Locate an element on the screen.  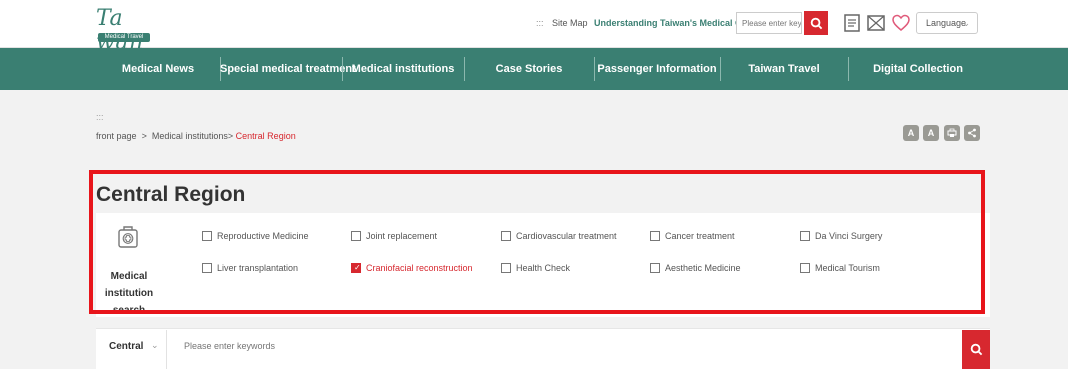
nav-item-medical-news: Medical News is located at coordinates (158, 69).